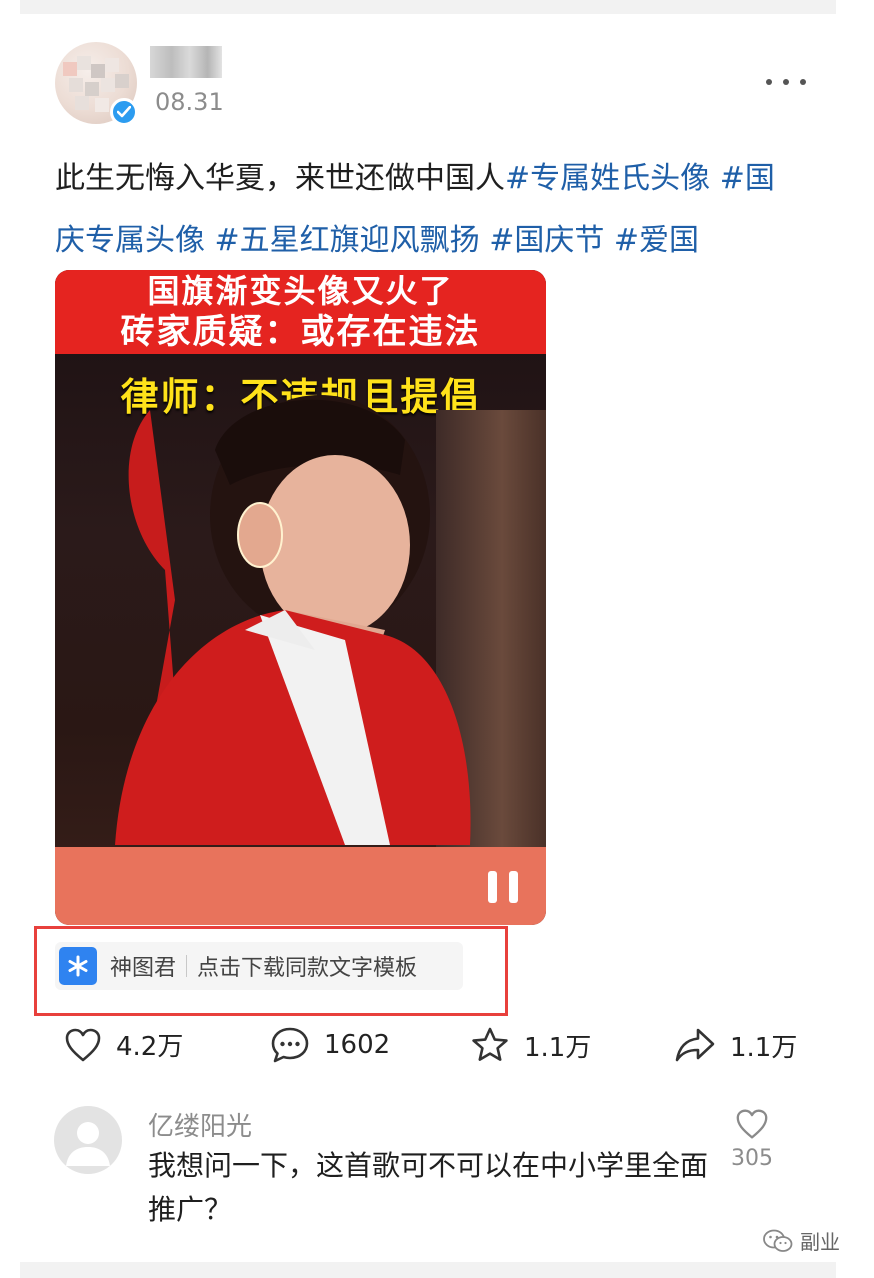 The image size is (874, 1278). Describe the element at coordinates (752, 1158) in the screenshot. I see `comment-like-count: 305` at that location.